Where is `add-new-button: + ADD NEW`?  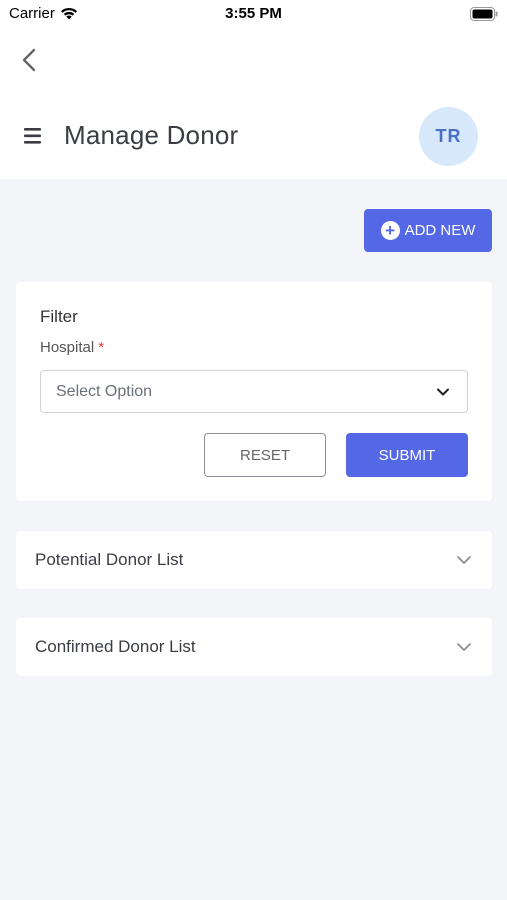 add-new-button: + ADD NEW is located at coordinates (428, 230).